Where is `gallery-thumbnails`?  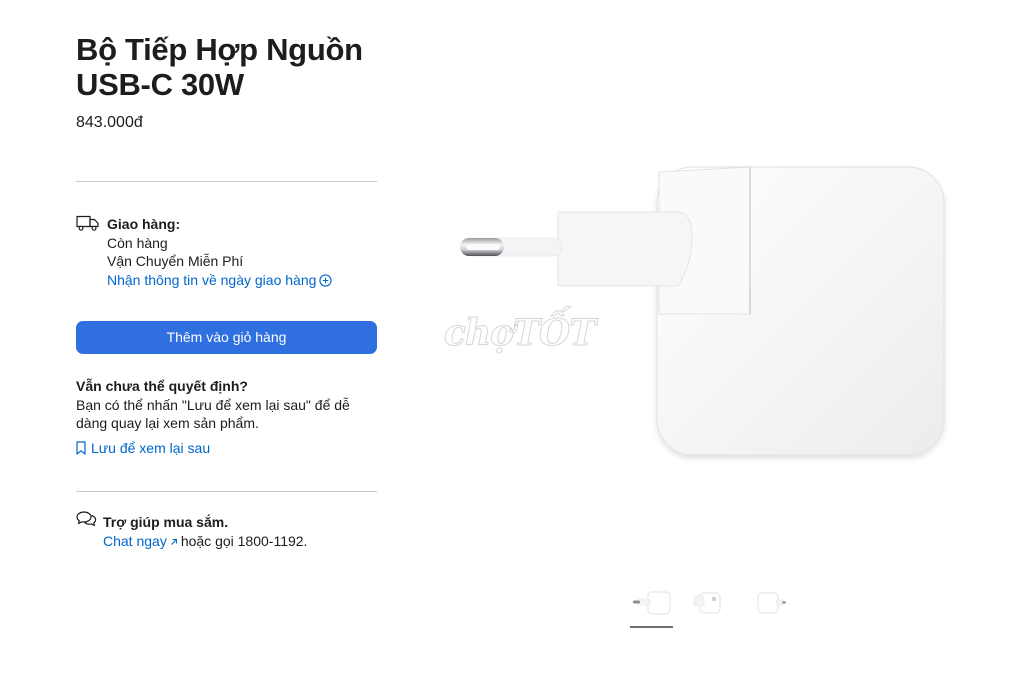
gallery-thumbnails is located at coordinates (713, 610).